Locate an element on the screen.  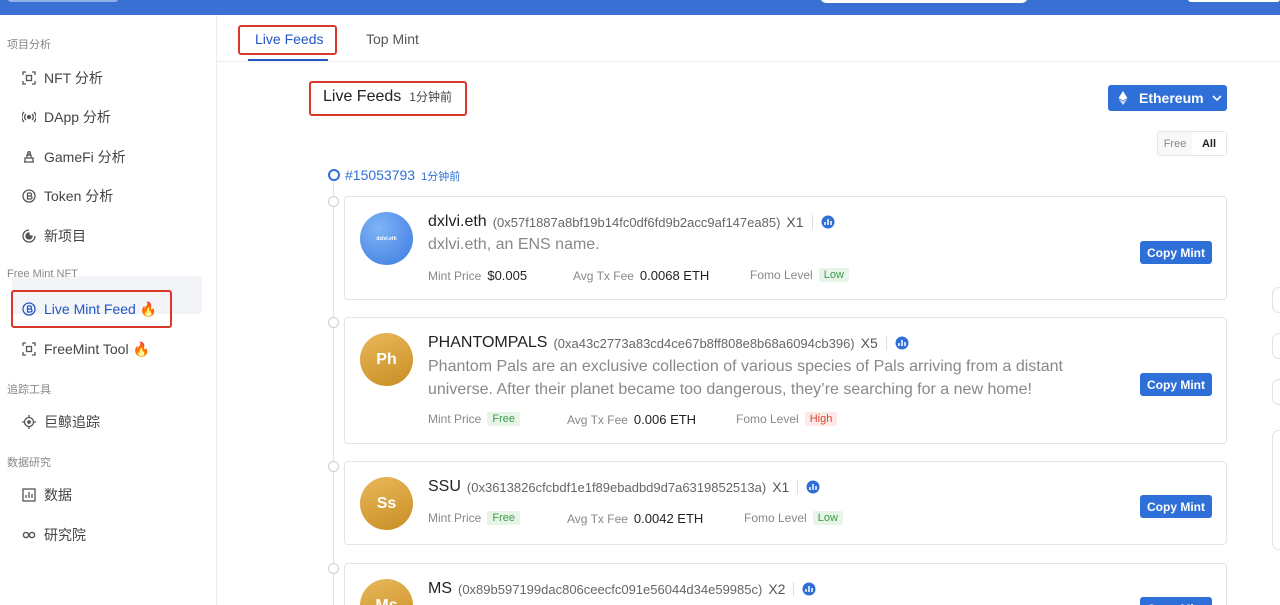
page-title: Live Feeds 1分钟前 is located at coordinates (387, 97).